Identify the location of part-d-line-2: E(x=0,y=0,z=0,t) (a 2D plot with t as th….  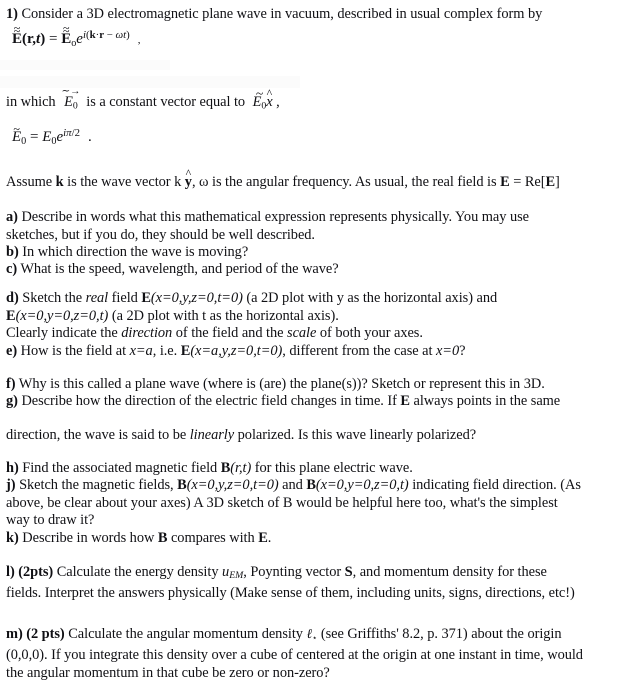
(310, 317).